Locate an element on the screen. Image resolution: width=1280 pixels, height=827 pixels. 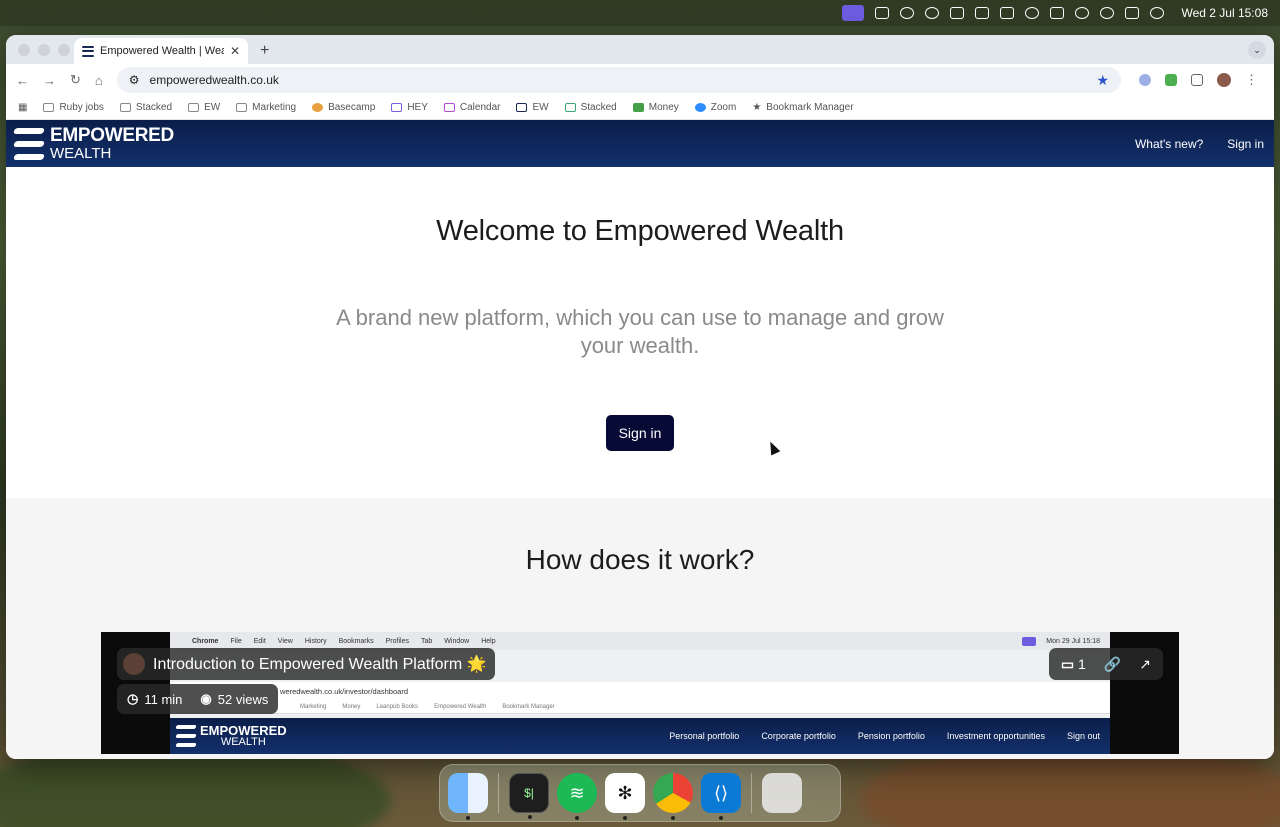
app-icon is located at coordinates (882, 13).